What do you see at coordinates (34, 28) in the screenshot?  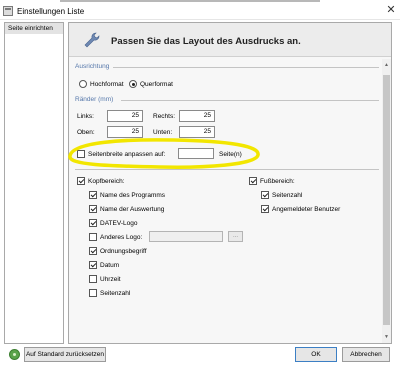 I see `sidebar-item-seite-einrichten: Seite einrichten` at bounding box center [34, 28].